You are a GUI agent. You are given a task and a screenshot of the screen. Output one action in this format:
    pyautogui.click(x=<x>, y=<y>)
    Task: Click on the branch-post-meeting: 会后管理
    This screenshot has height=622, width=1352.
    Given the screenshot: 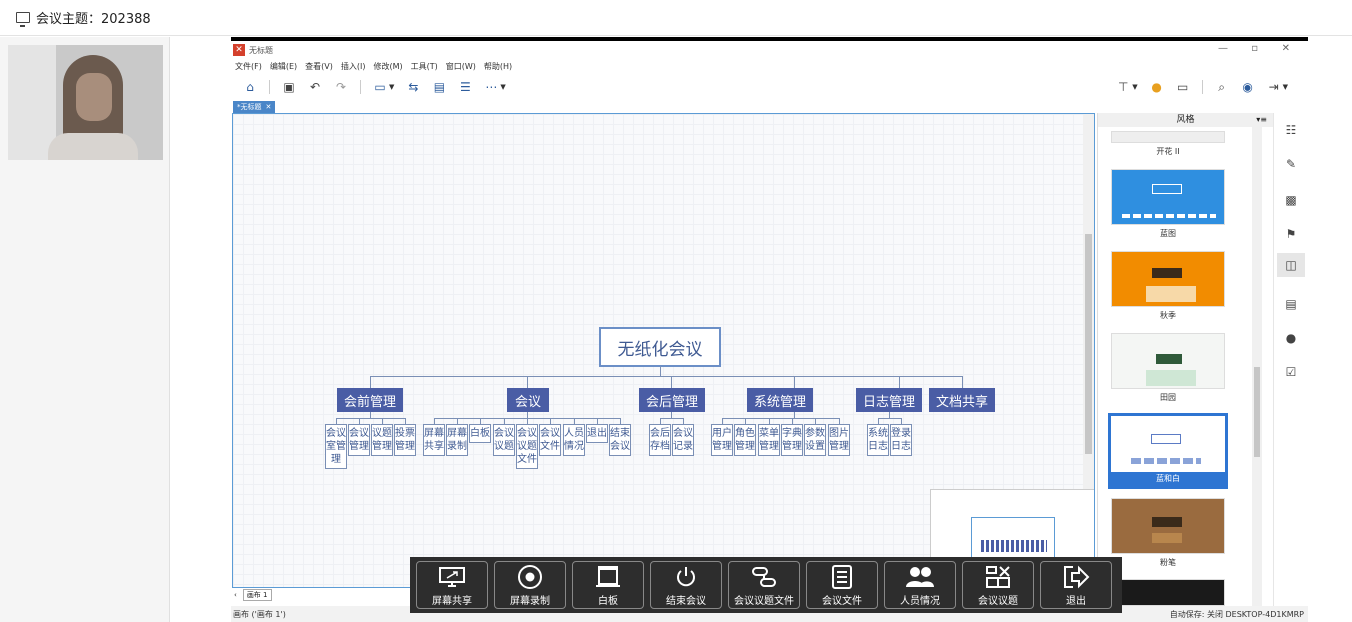 What is the action you would take?
    pyautogui.click(x=672, y=400)
    